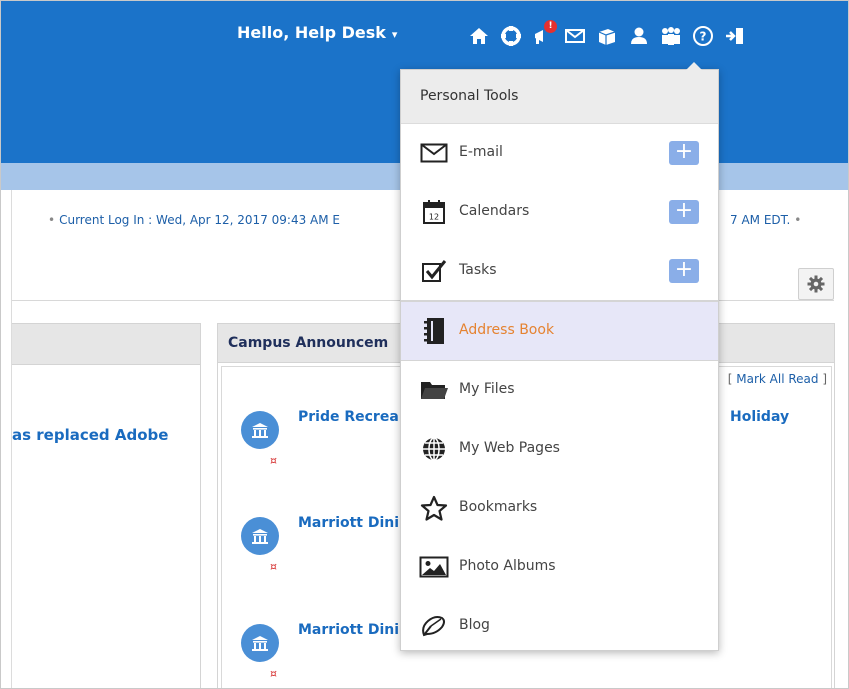 Image resolution: width=849 pixels, height=689 pixels. What do you see at coordinates (559, 508) in the screenshot?
I see `menu-item-bookmarks: Bookmarks` at bounding box center [559, 508].